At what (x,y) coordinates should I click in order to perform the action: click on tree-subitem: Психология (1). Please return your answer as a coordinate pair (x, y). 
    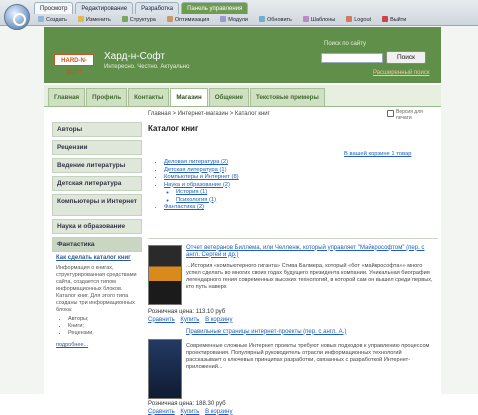
    Looking at the image, I should click on (307, 201).